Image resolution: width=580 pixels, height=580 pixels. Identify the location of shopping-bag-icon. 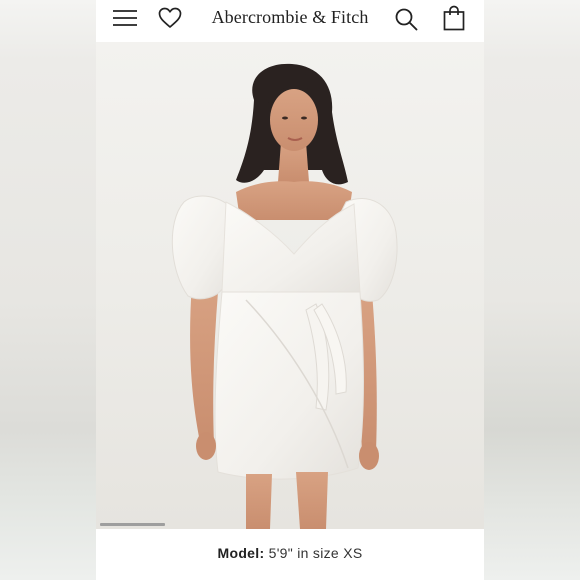
(454, 18).